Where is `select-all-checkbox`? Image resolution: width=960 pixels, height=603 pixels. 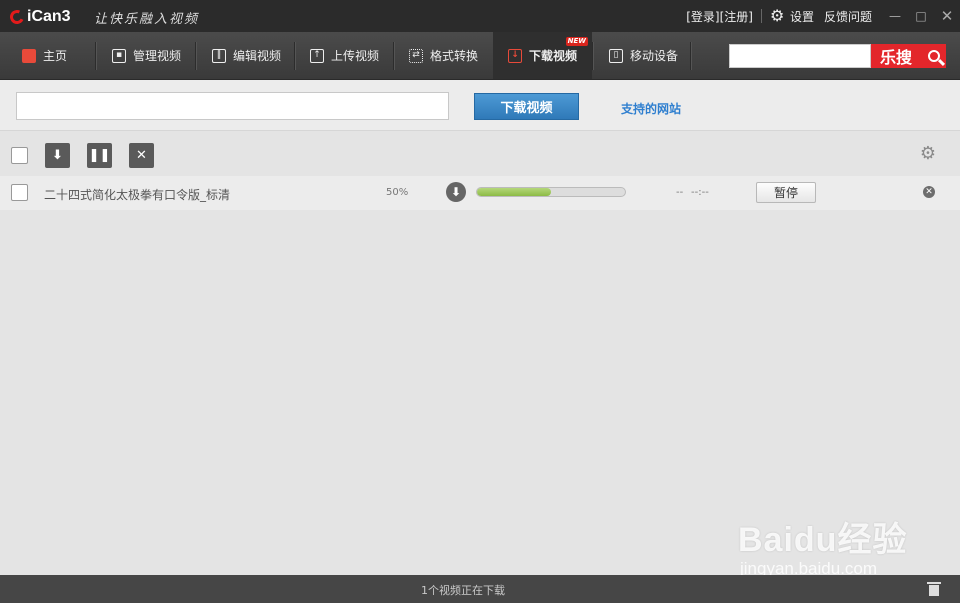 select-all-checkbox is located at coordinates (19, 155).